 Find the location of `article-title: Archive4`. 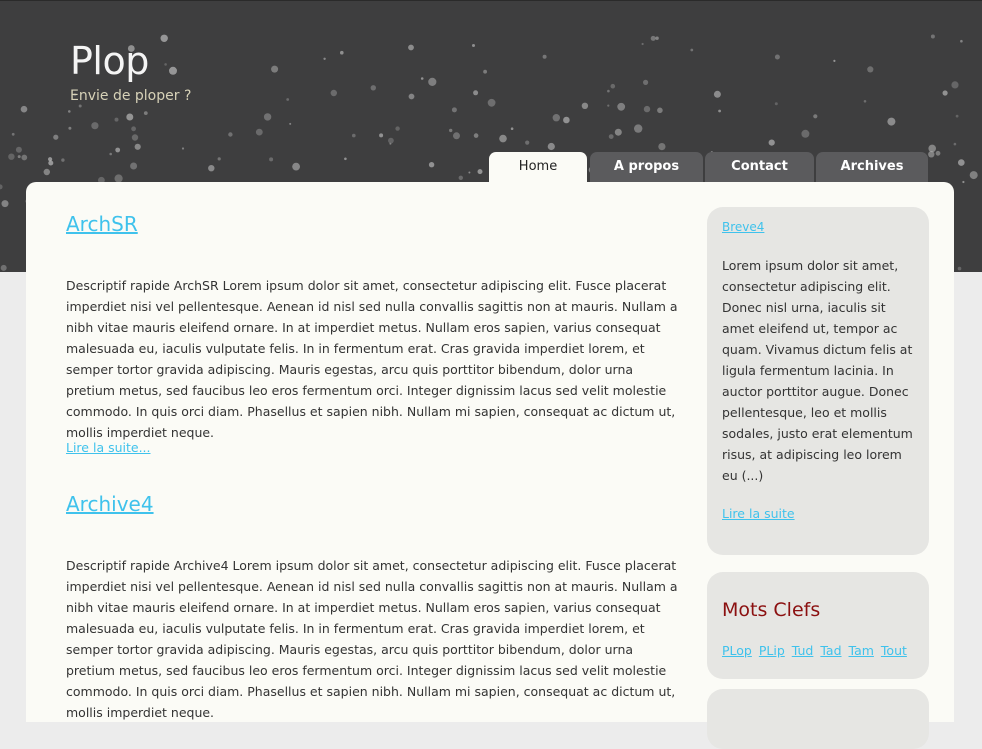

article-title: Archive4 is located at coordinates (110, 504).